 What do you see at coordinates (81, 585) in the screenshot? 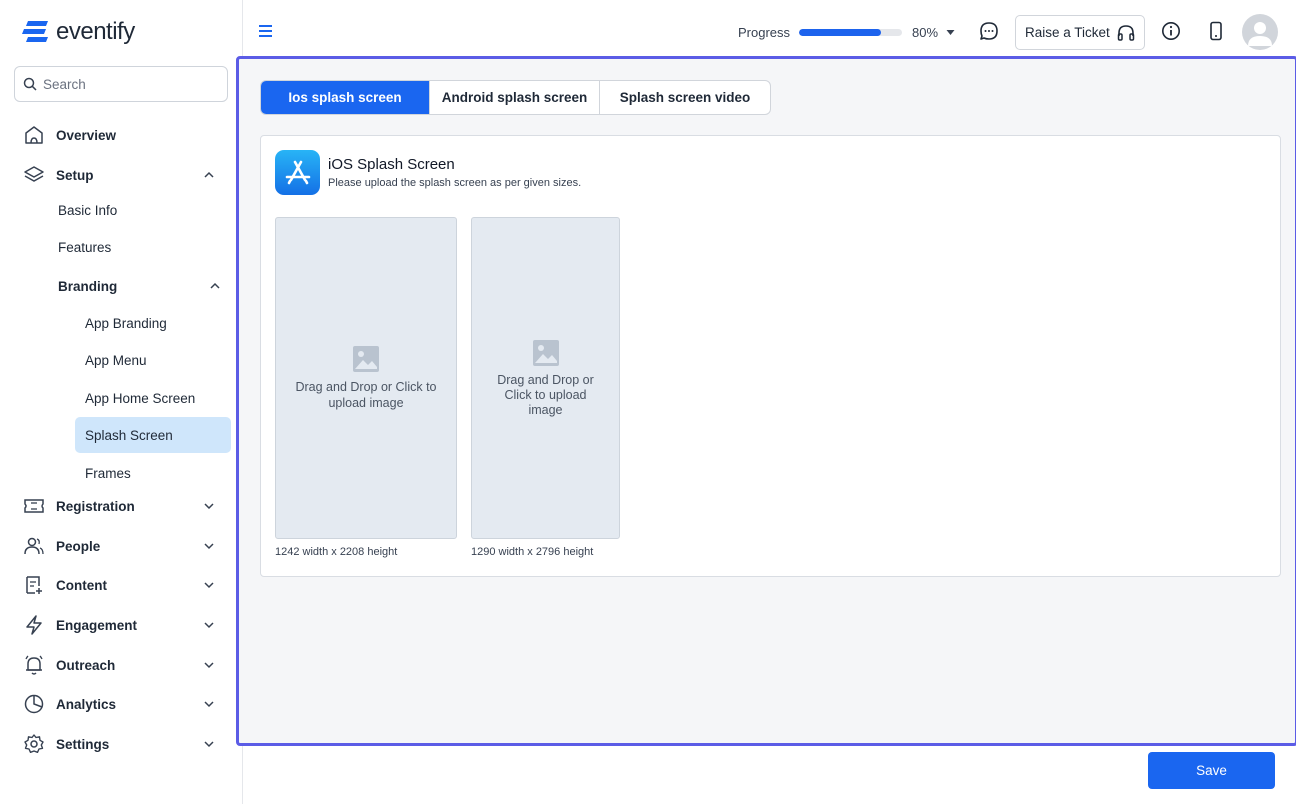
I see `nav-content-label: Content` at bounding box center [81, 585].